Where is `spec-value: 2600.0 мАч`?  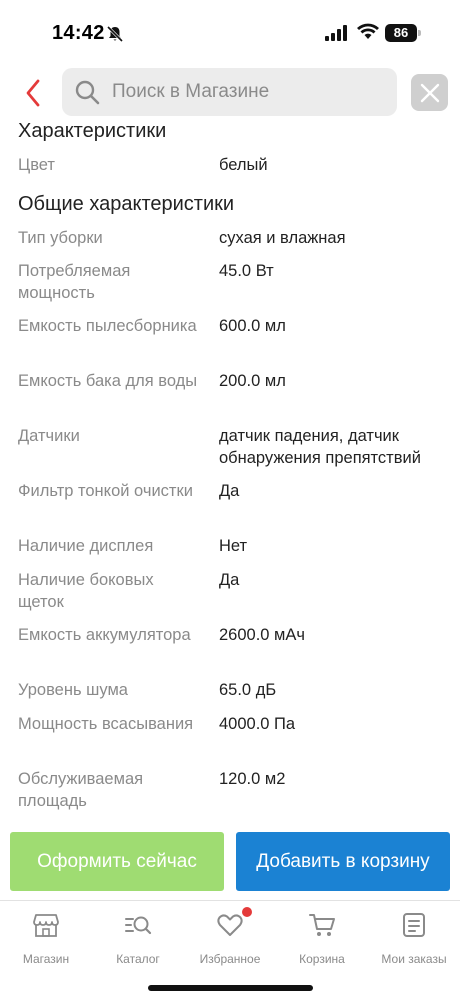 spec-value: 2600.0 мАч is located at coordinates (262, 635).